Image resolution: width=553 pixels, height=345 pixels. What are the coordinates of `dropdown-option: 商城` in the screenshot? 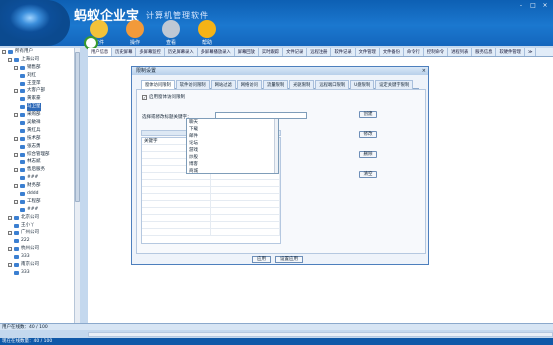 It's located at (232, 170).